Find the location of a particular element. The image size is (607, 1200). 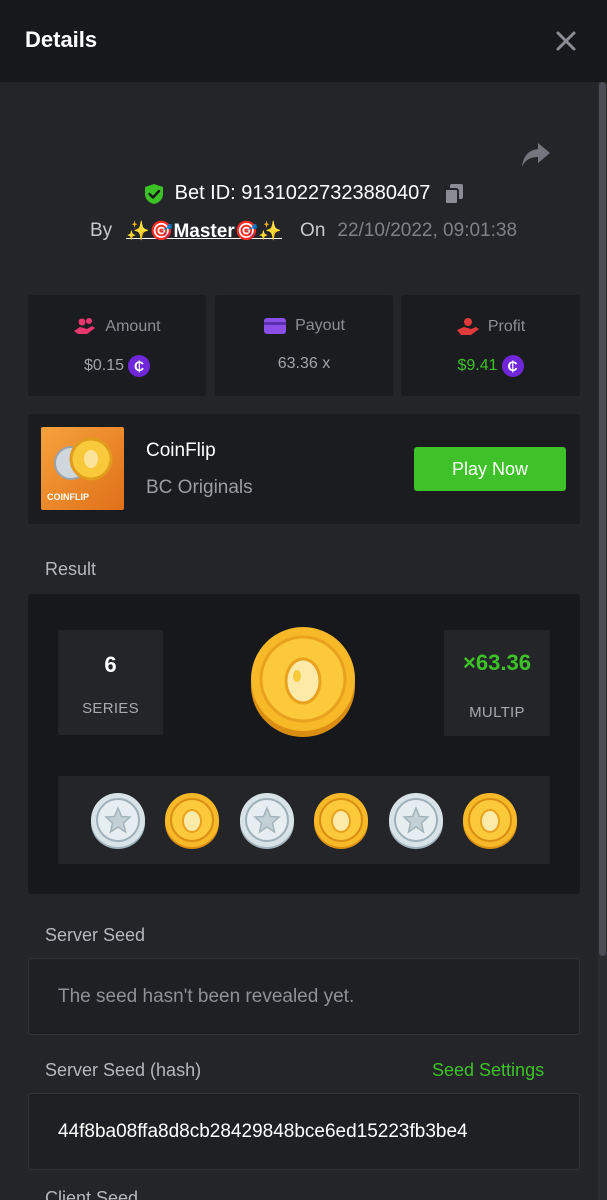

payout-value: 63.36 x is located at coordinates (304, 363).